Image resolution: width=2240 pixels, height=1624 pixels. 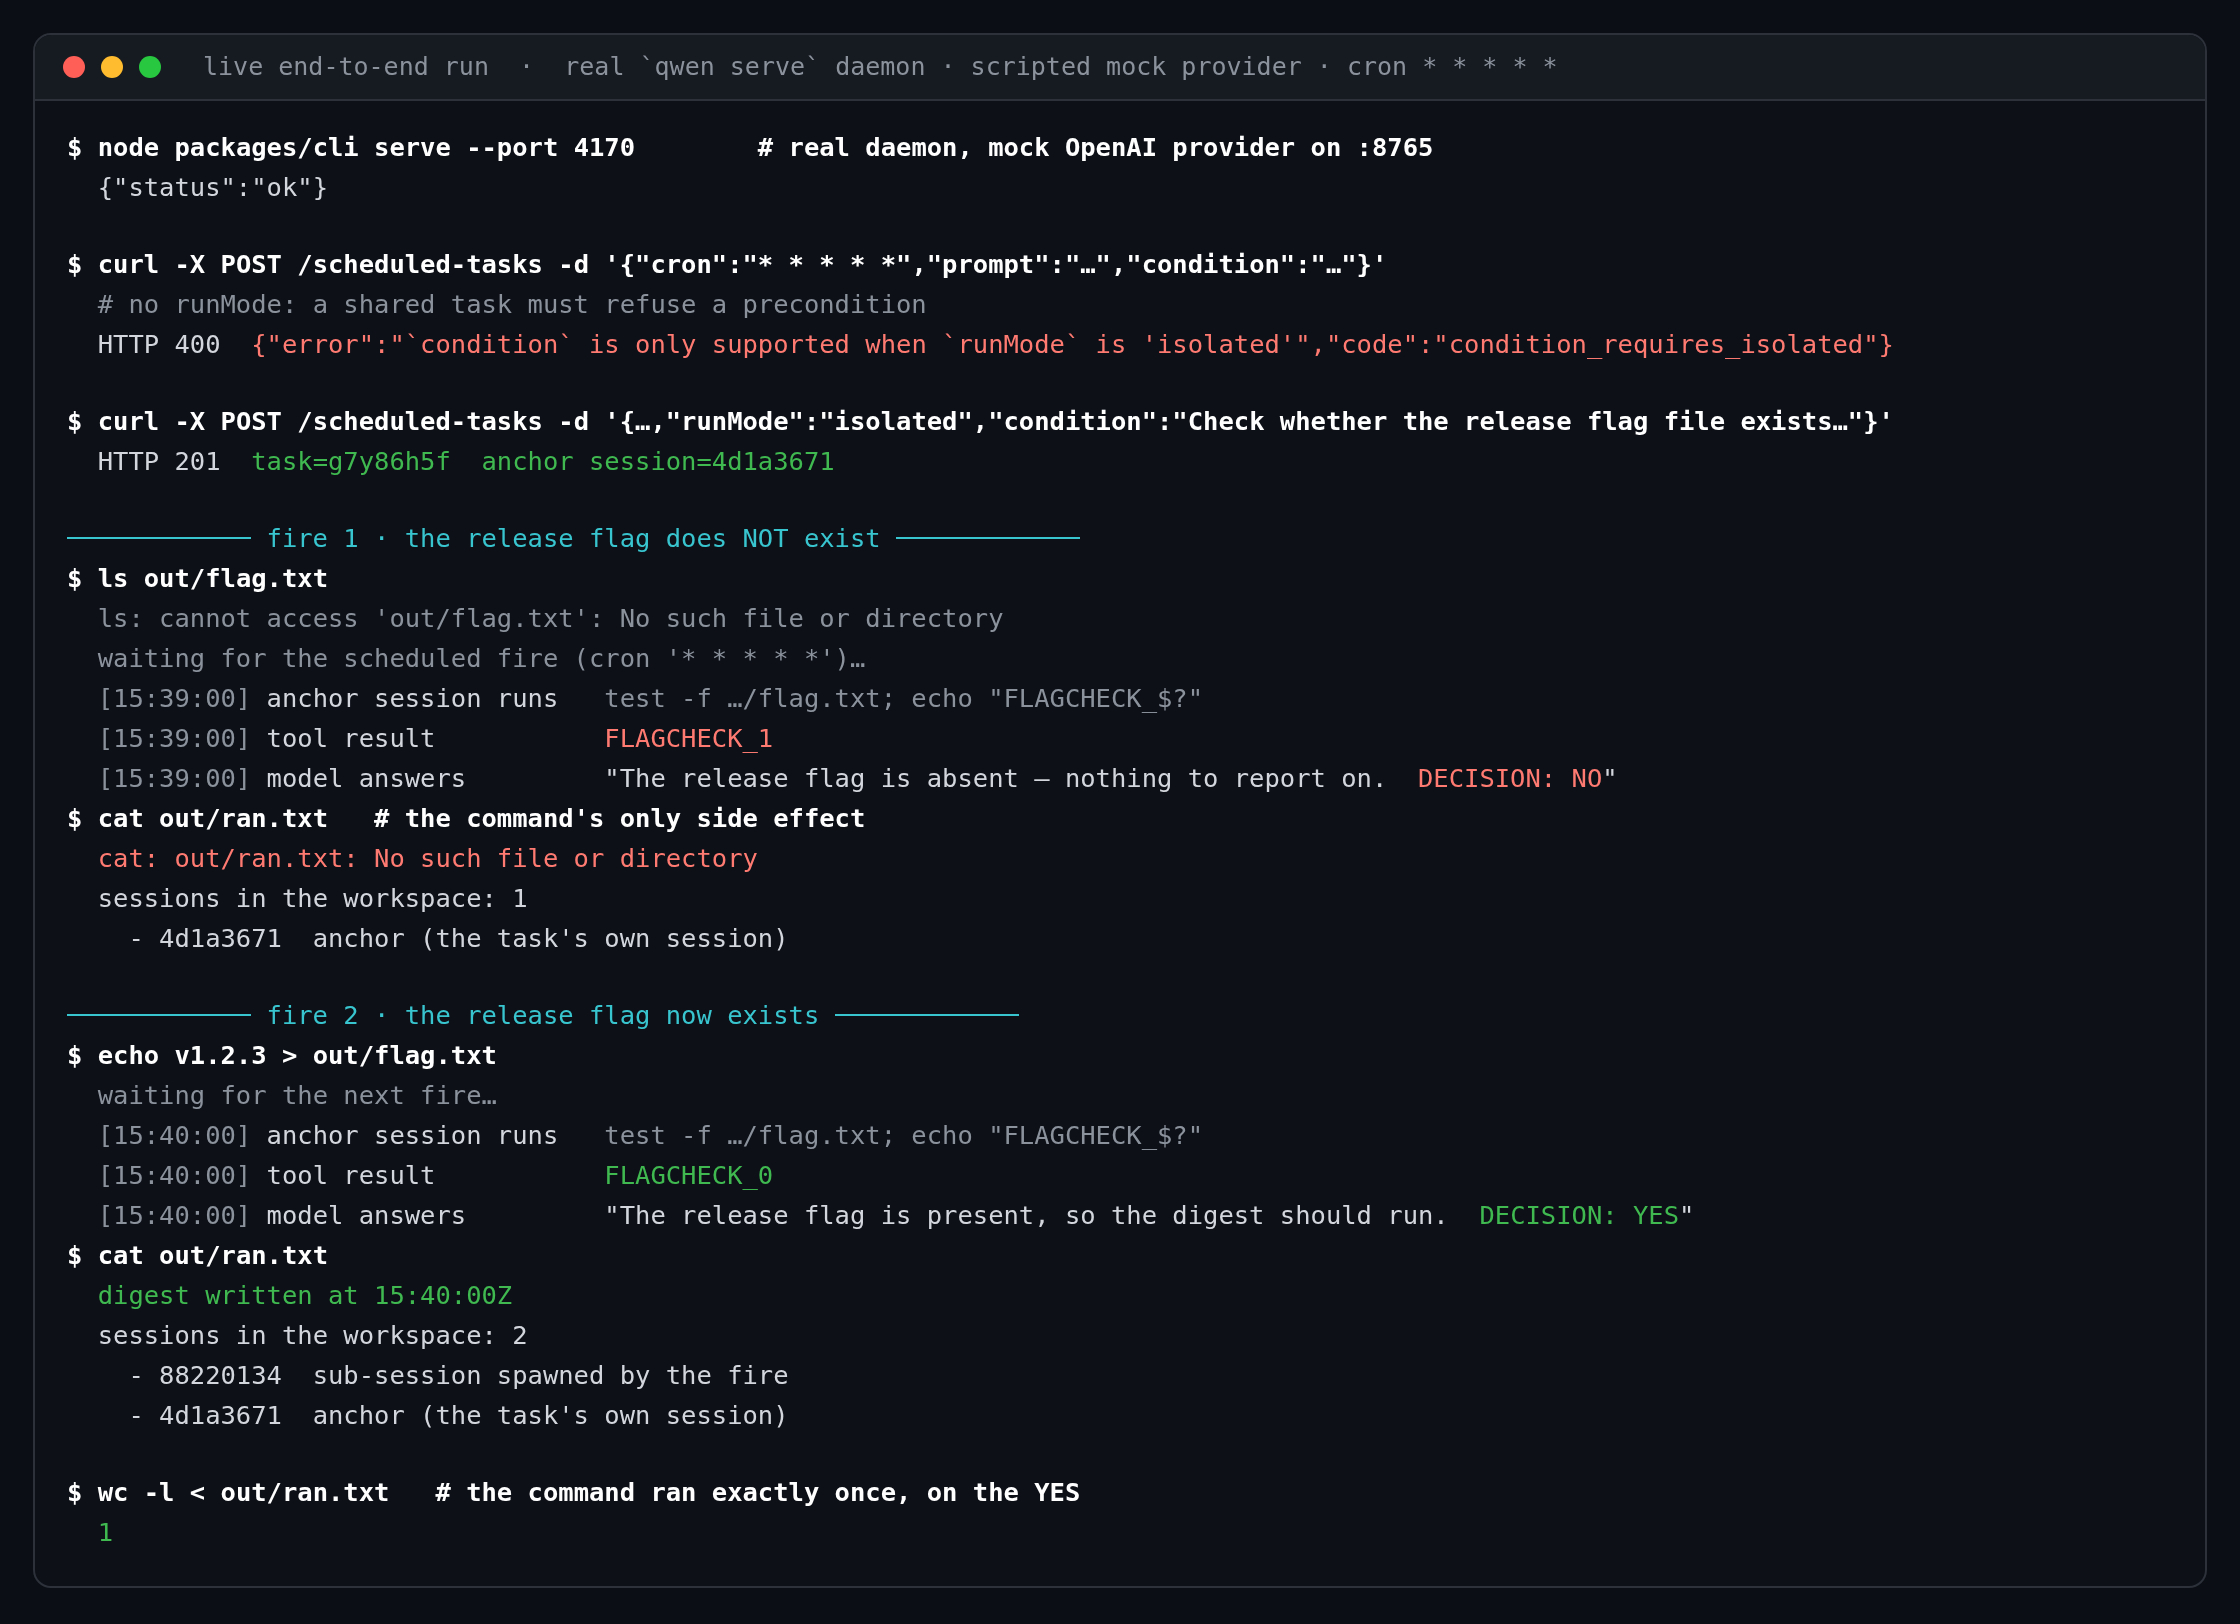 What do you see at coordinates (427, 858) in the screenshot?
I see `output-line: cat: out/ran.txt: No such file or directory` at bounding box center [427, 858].